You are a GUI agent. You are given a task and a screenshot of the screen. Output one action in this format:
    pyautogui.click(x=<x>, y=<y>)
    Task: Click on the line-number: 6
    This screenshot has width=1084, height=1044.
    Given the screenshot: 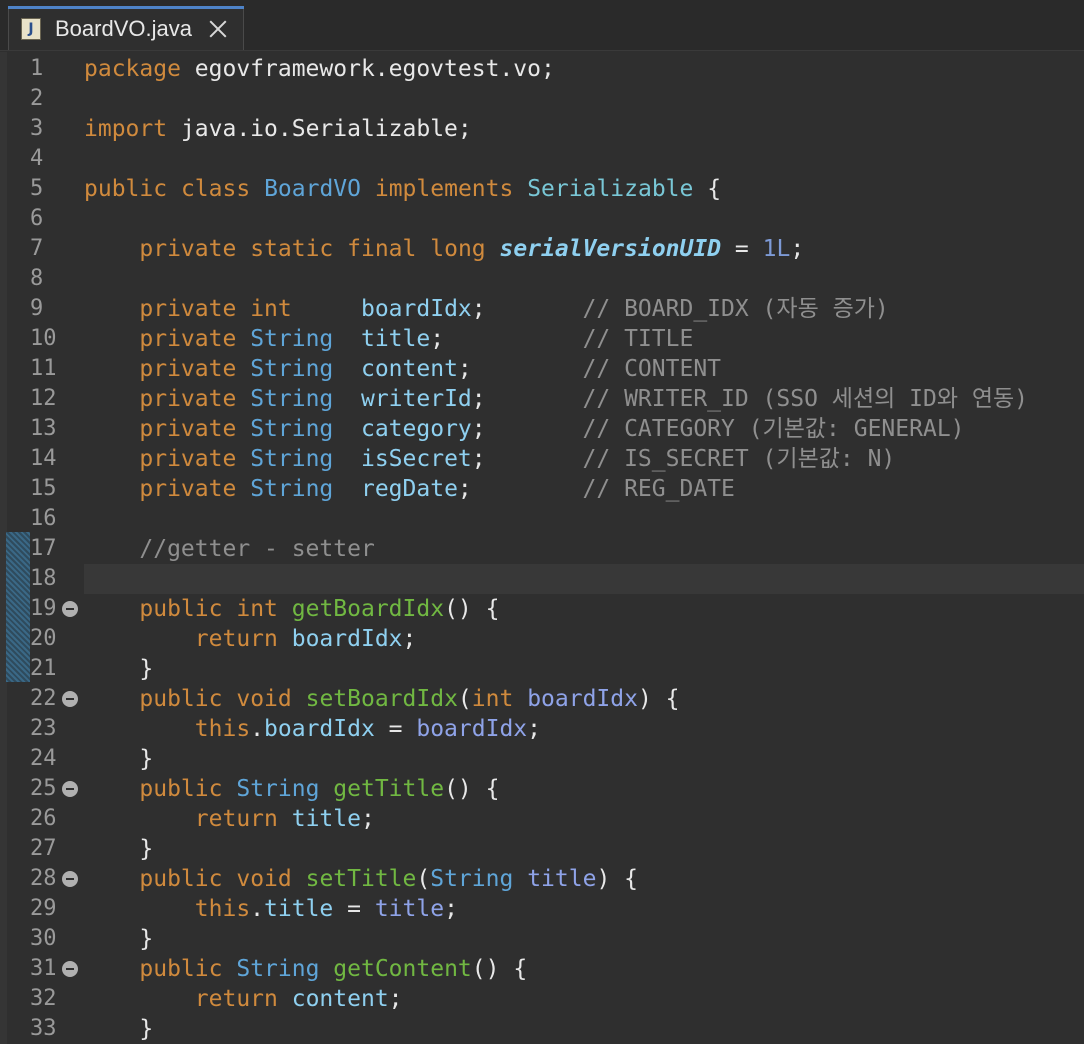 What is the action you would take?
    pyautogui.click(x=37, y=218)
    